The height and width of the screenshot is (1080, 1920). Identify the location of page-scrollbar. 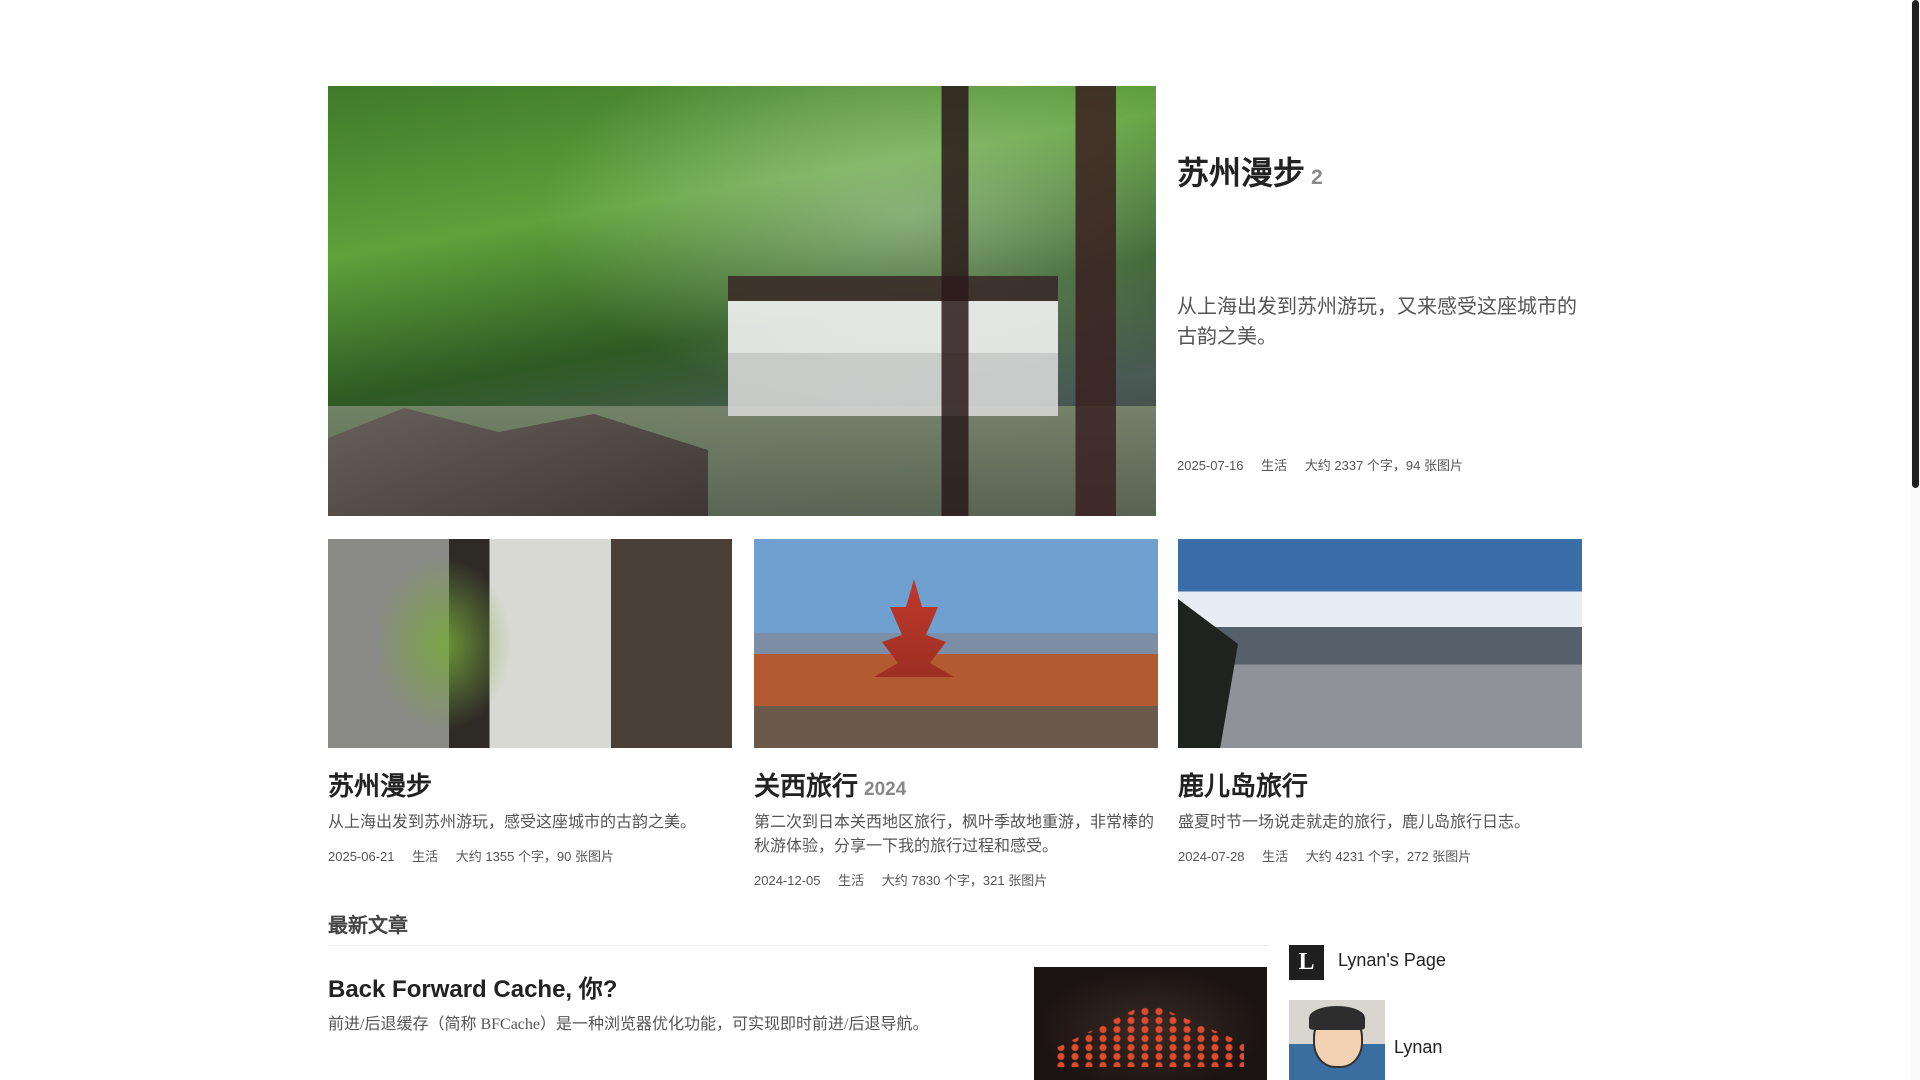
(1915, 540).